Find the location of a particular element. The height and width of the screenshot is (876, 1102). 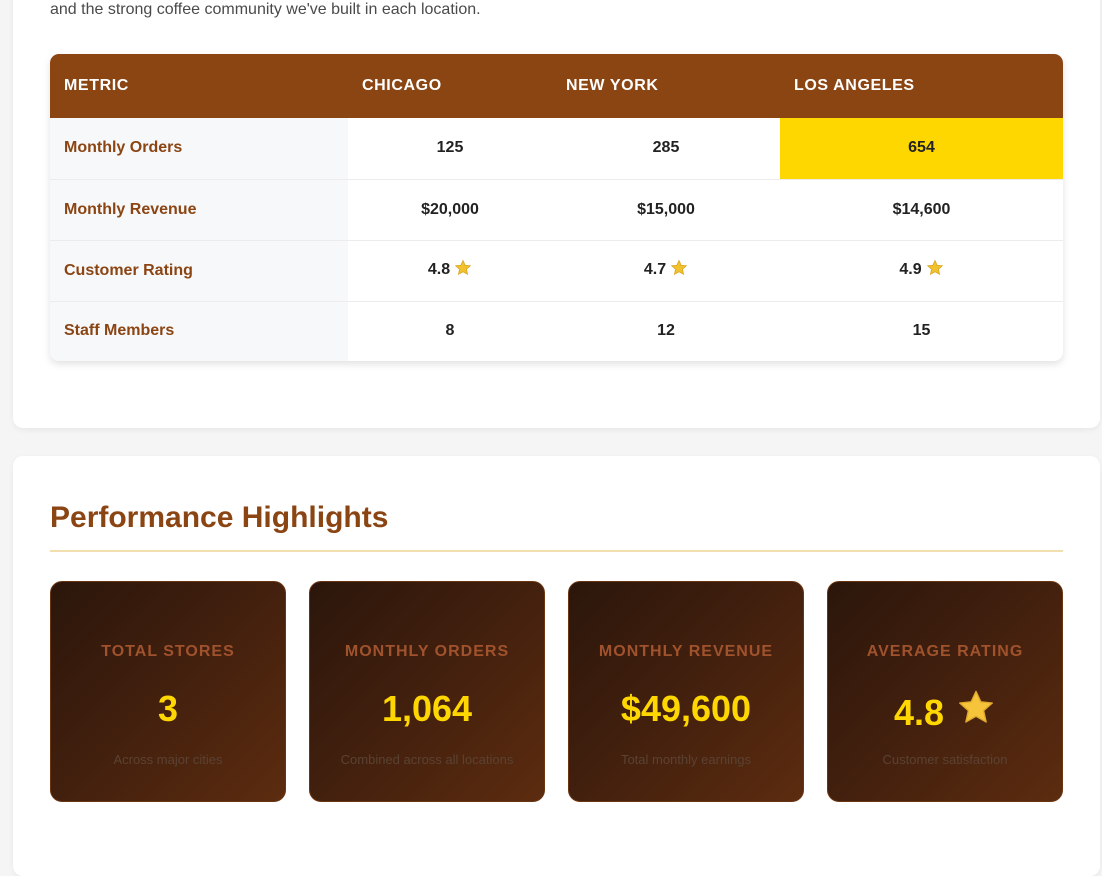

stat-label: MONTHLY REVENUE is located at coordinates (686, 651).